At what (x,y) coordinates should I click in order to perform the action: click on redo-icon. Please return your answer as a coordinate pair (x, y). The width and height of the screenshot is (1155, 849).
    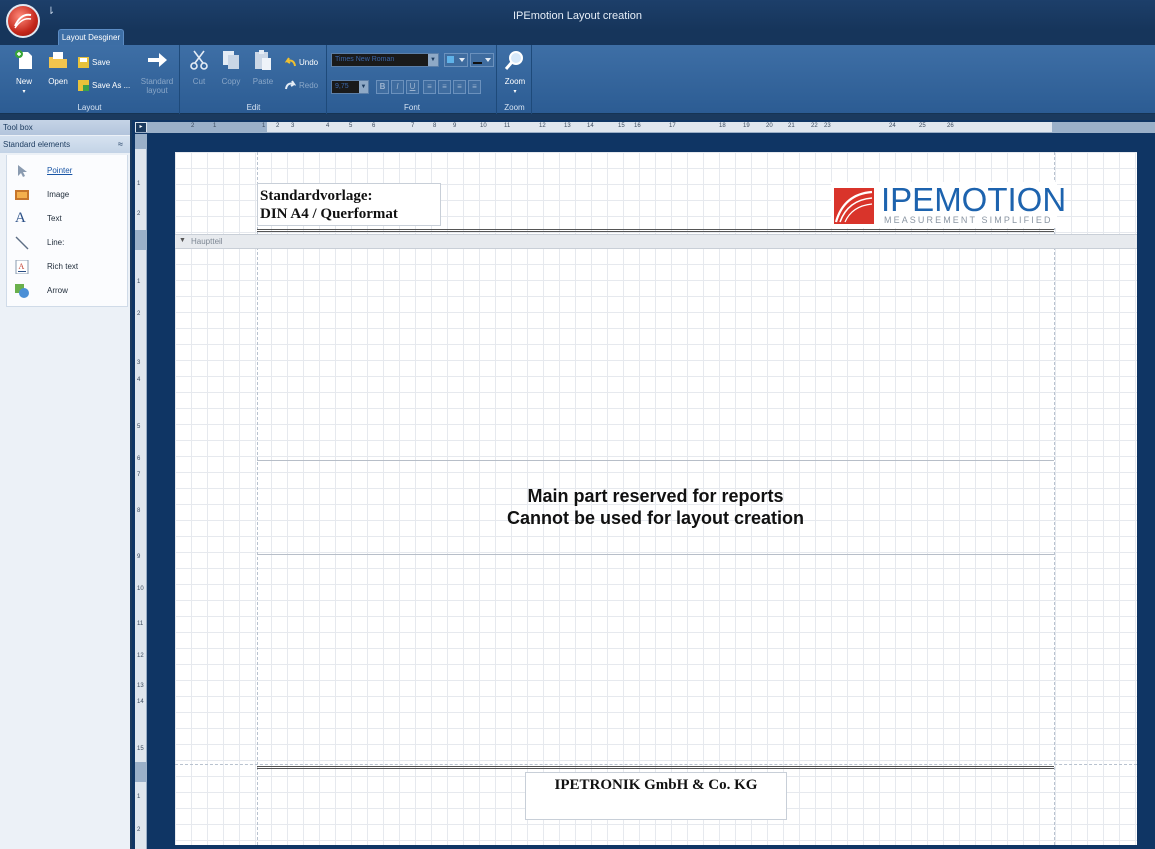
    Looking at the image, I should click on (290, 85).